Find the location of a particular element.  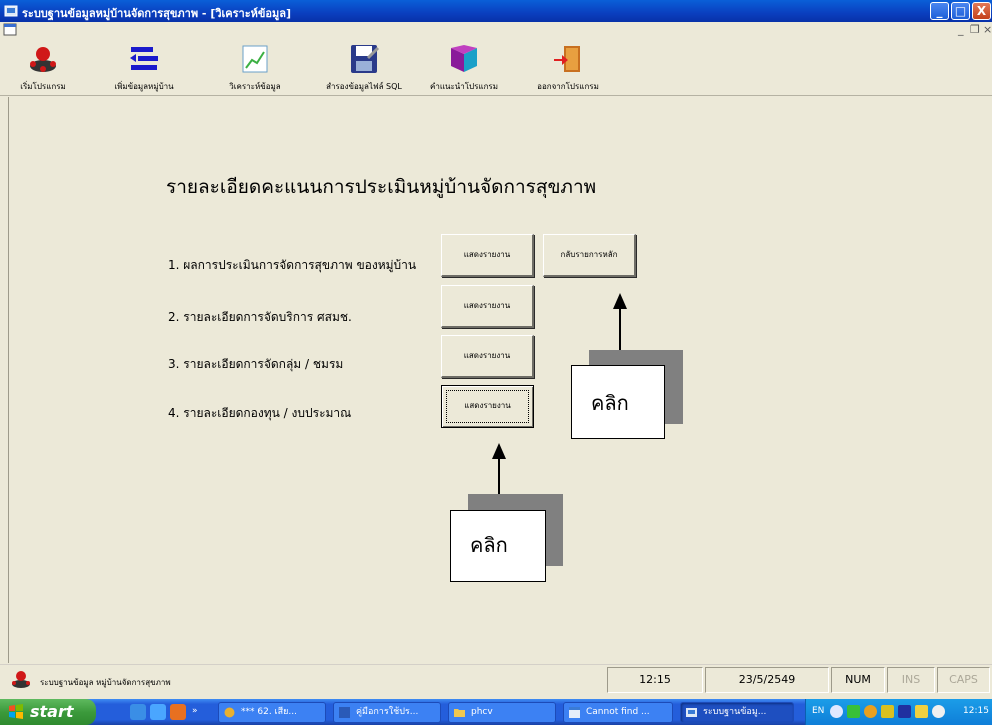

click-callout-1: คลิก is located at coordinates (618, 402).